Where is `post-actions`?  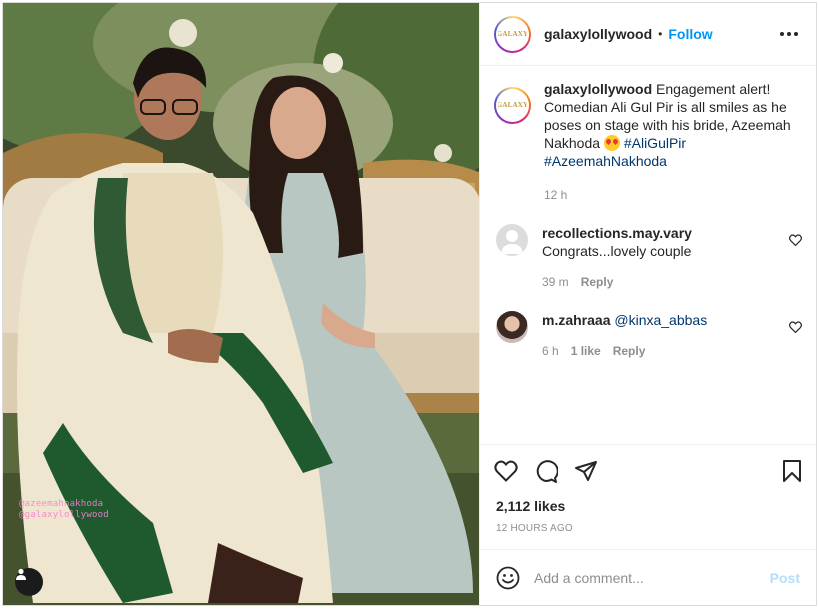 post-actions is located at coordinates (648, 470).